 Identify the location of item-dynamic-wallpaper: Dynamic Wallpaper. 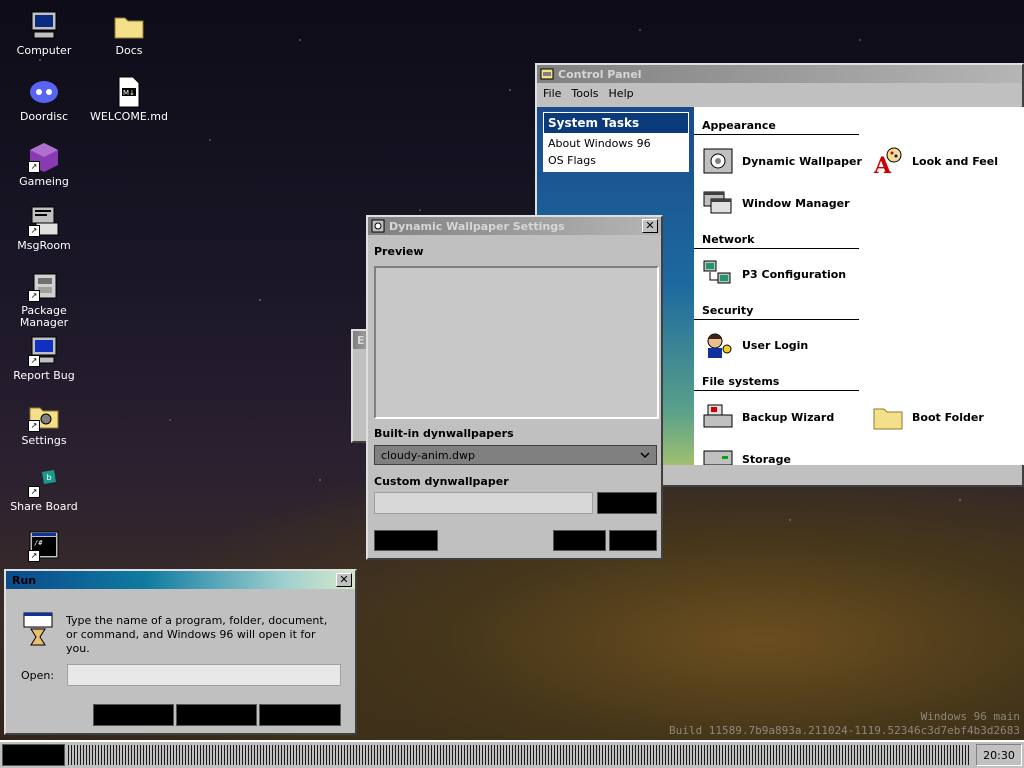
(782, 161).